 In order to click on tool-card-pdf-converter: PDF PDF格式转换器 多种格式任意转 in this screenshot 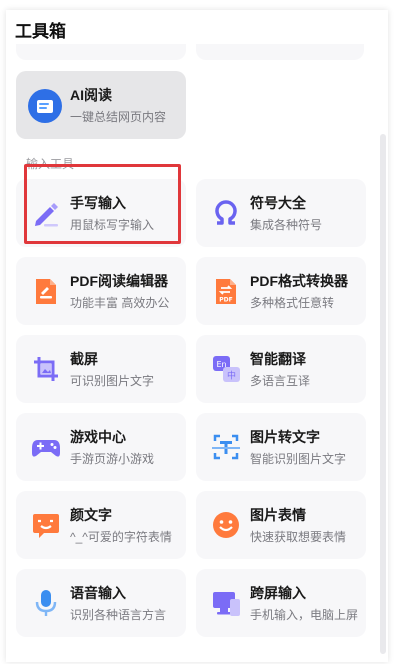, I will do `click(281, 291)`.